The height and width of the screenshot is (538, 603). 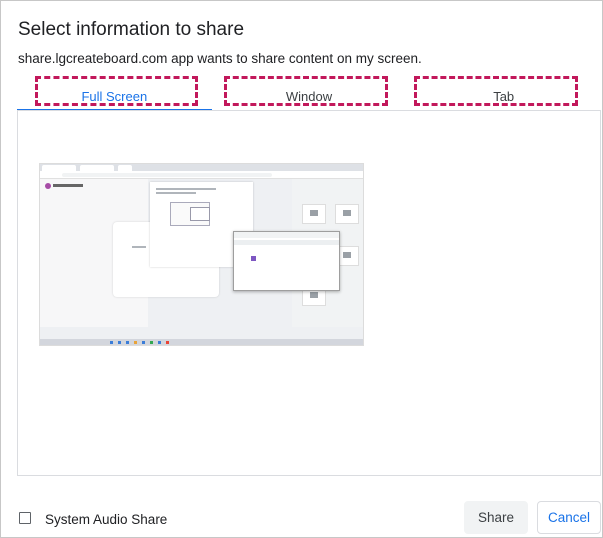 I want to click on thumb-address-bar, so click(x=167, y=175).